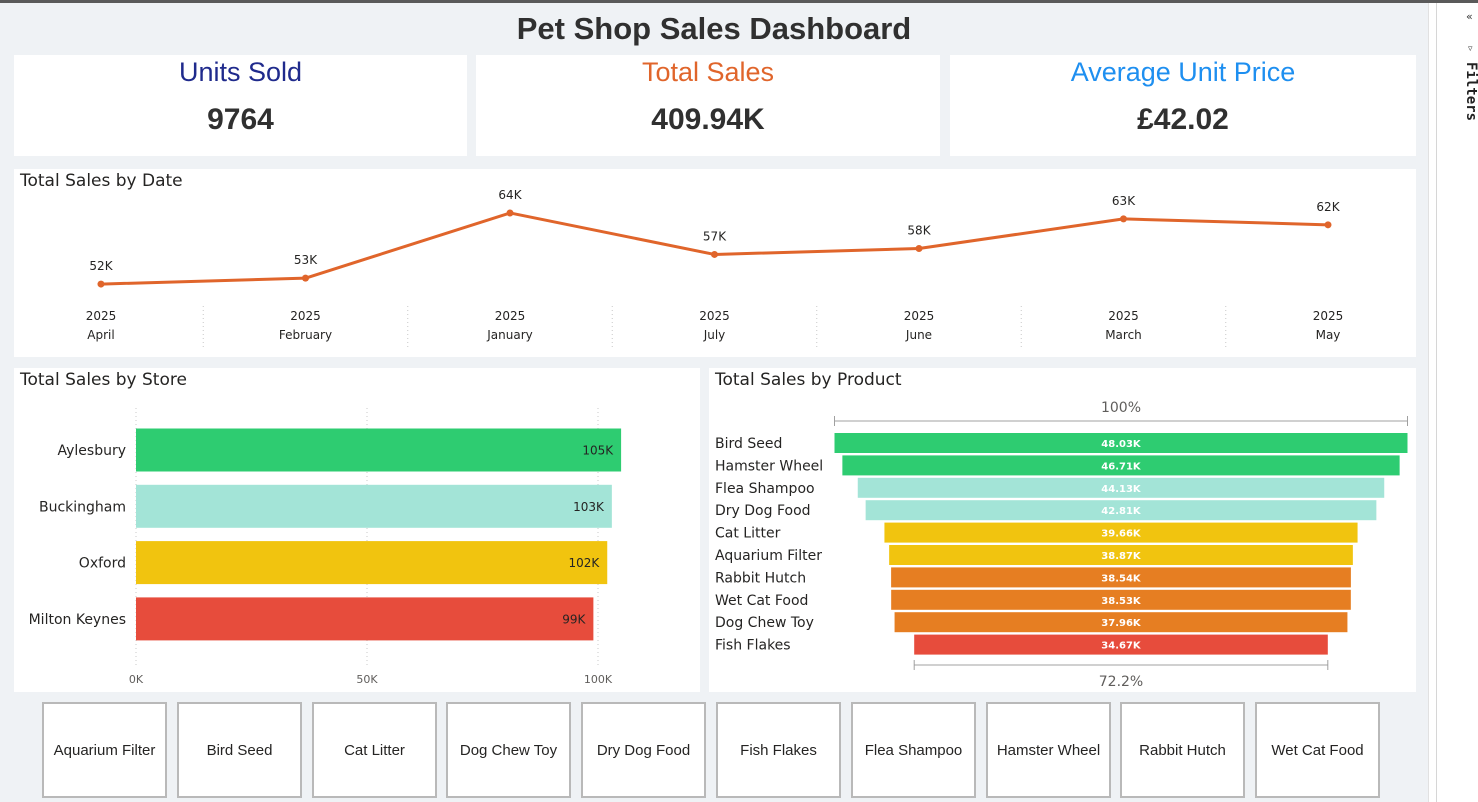 The image size is (1478, 802). I want to click on category-label: Cat Litter, so click(748, 534).